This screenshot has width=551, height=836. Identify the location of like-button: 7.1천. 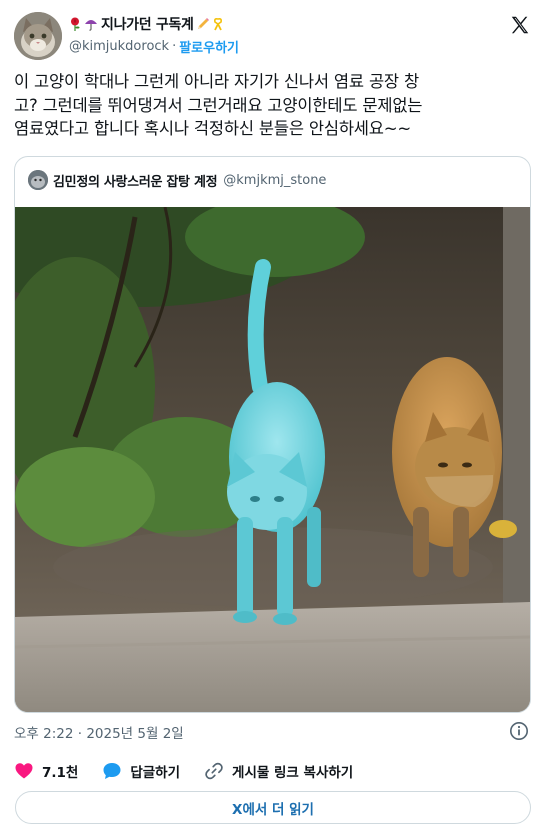
(46, 771).